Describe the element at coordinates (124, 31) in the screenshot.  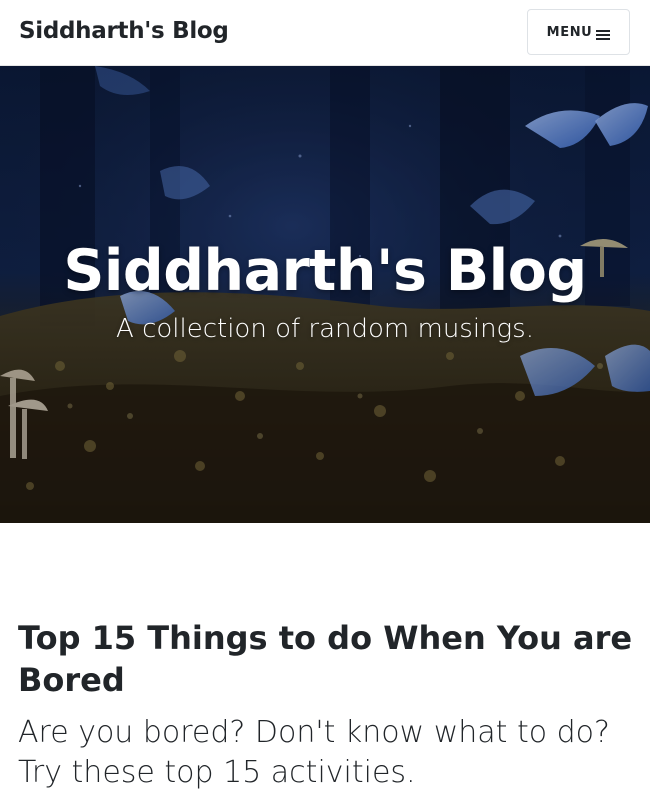
I see `site-brand-link: Siddharth's Blog` at that location.